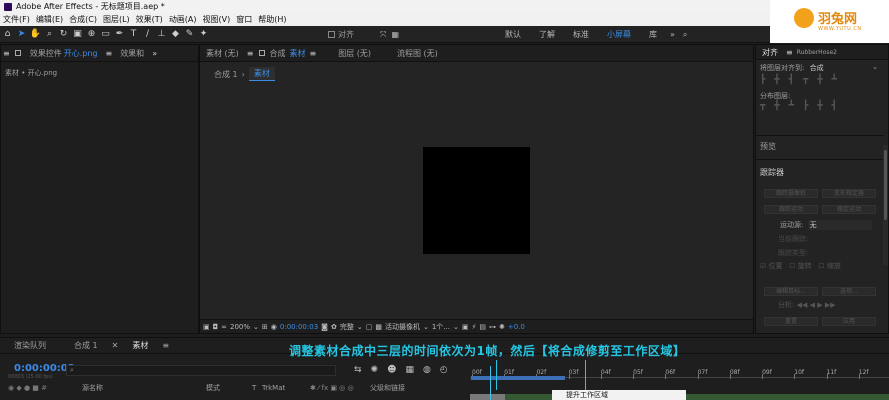  Describe the element at coordinates (149, 19) in the screenshot. I see `menu-effect: 效果(T)` at that location.